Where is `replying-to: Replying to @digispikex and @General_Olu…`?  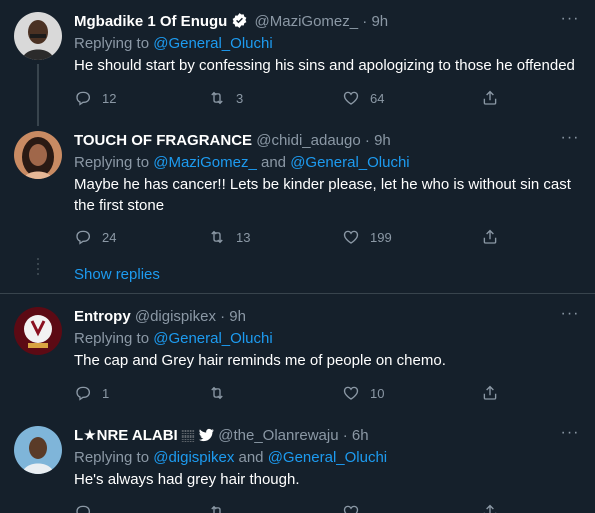
replying-to: Replying to @digispikex and @General_Olu… is located at coordinates (230, 458).